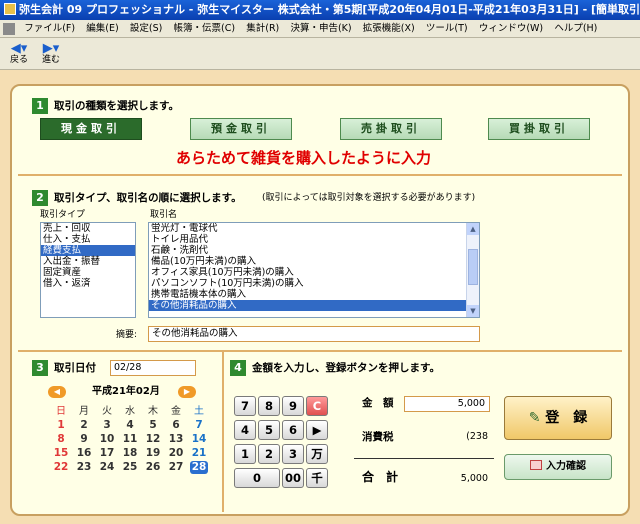  Describe the element at coordinates (84, 439) in the screenshot. I see `calendar-day: 9` at that location.